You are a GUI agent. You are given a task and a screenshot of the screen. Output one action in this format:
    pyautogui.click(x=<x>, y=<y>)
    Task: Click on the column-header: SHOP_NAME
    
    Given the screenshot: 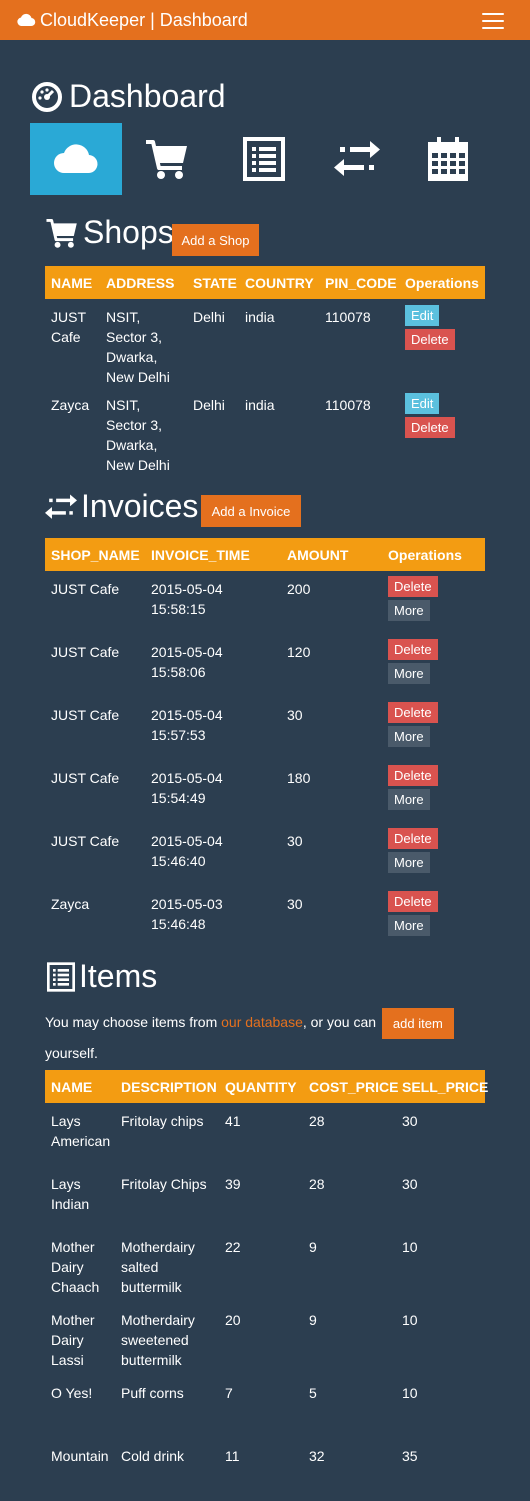 What is the action you would take?
    pyautogui.click(x=95, y=554)
    